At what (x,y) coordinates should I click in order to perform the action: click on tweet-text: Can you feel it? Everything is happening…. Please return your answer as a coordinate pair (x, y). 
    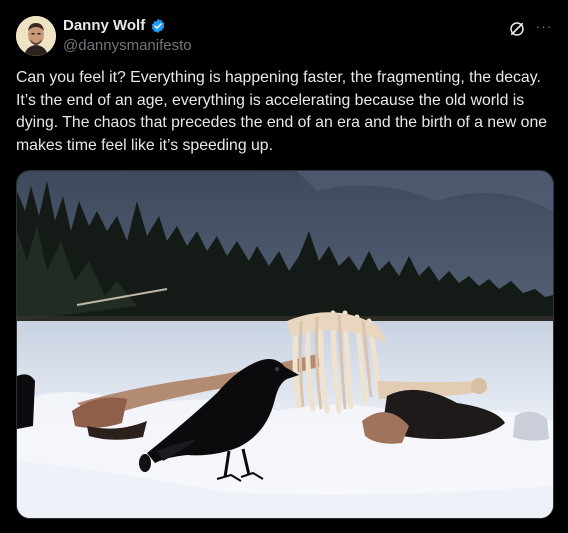
    Looking at the image, I should click on (282, 111).